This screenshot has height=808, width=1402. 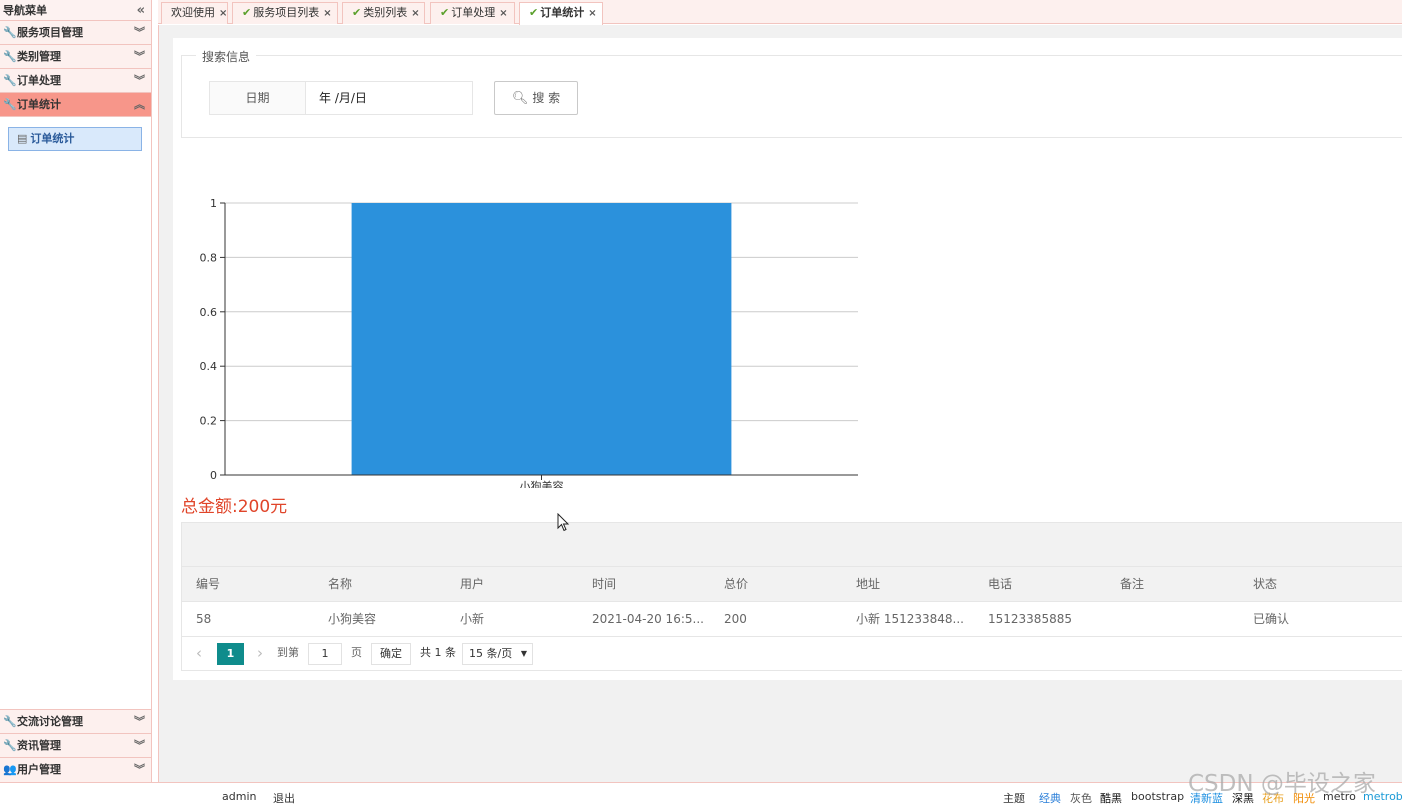 What do you see at coordinates (234, 507) in the screenshot?
I see `total-amount: 总金额:200元` at bounding box center [234, 507].